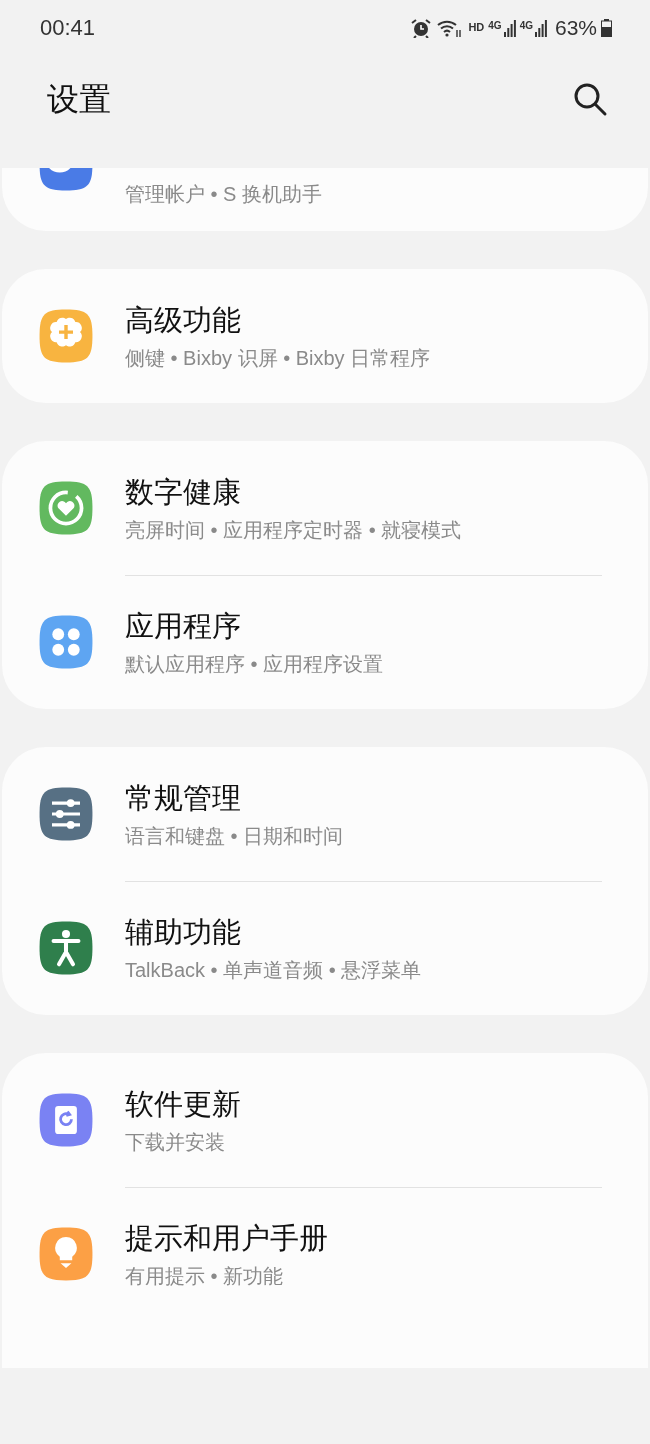 The width and height of the screenshot is (650, 1444). I want to click on item-subtitle: 有用提示 • 新功能, so click(205, 1276).